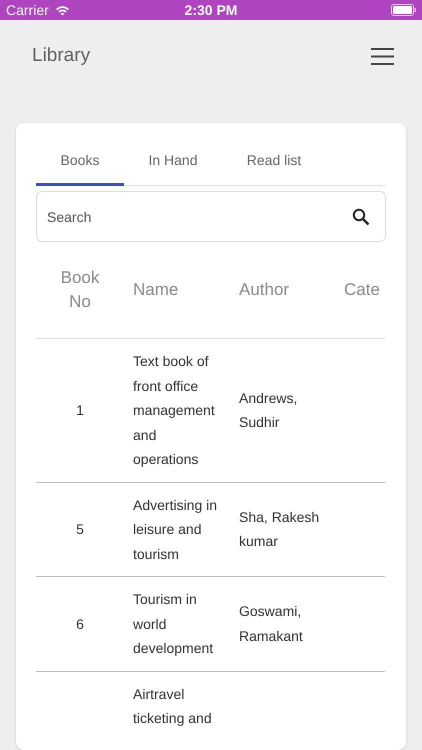 The height and width of the screenshot is (750, 422). I want to click on author-cell-text: Andrews, Sudhir, so click(268, 410).